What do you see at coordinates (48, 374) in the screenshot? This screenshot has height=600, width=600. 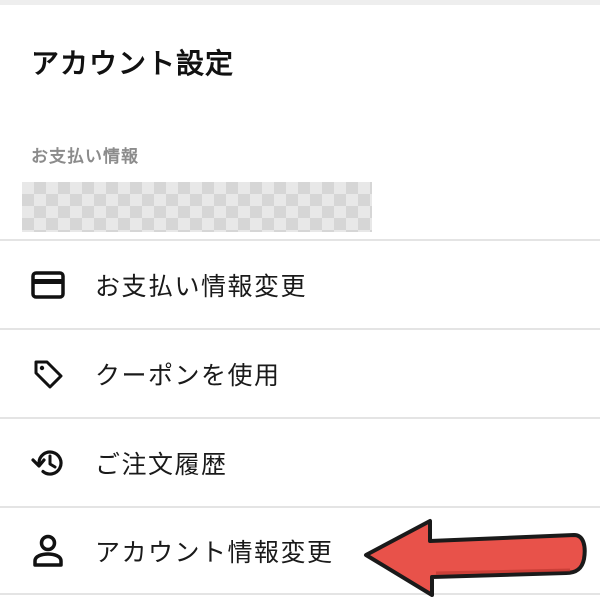 I see `tag-icon` at bounding box center [48, 374].